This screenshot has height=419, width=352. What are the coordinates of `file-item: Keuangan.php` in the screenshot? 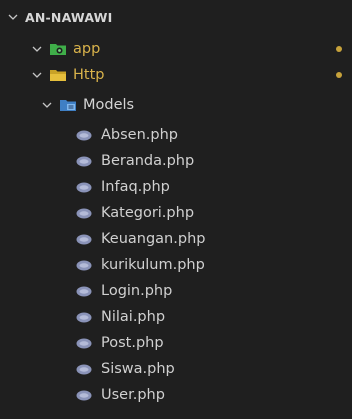 It's located at (176, 239).